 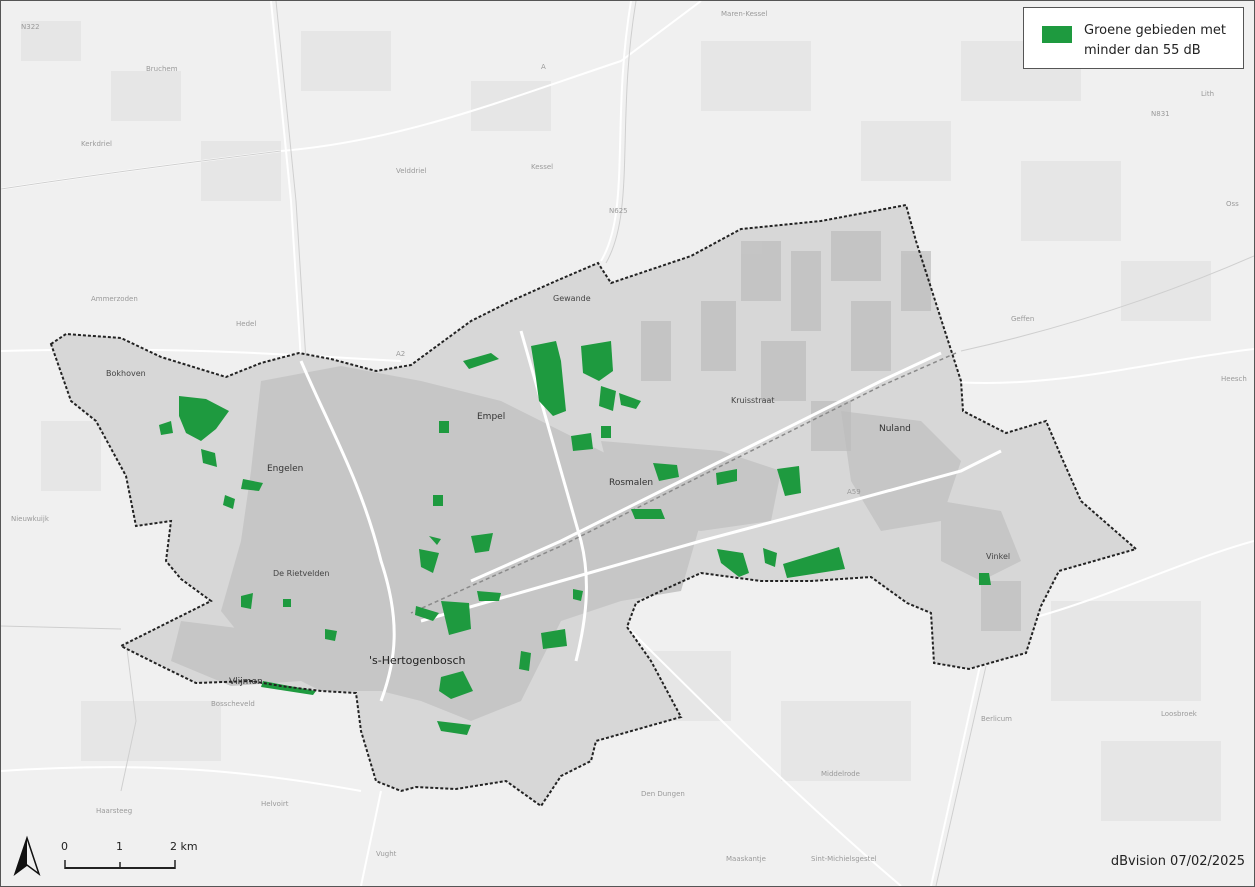 What do you see at coordinates (285, 469) in the screenshot?
I see `label-engelen: Engelen` at bounding box center [285, 469].